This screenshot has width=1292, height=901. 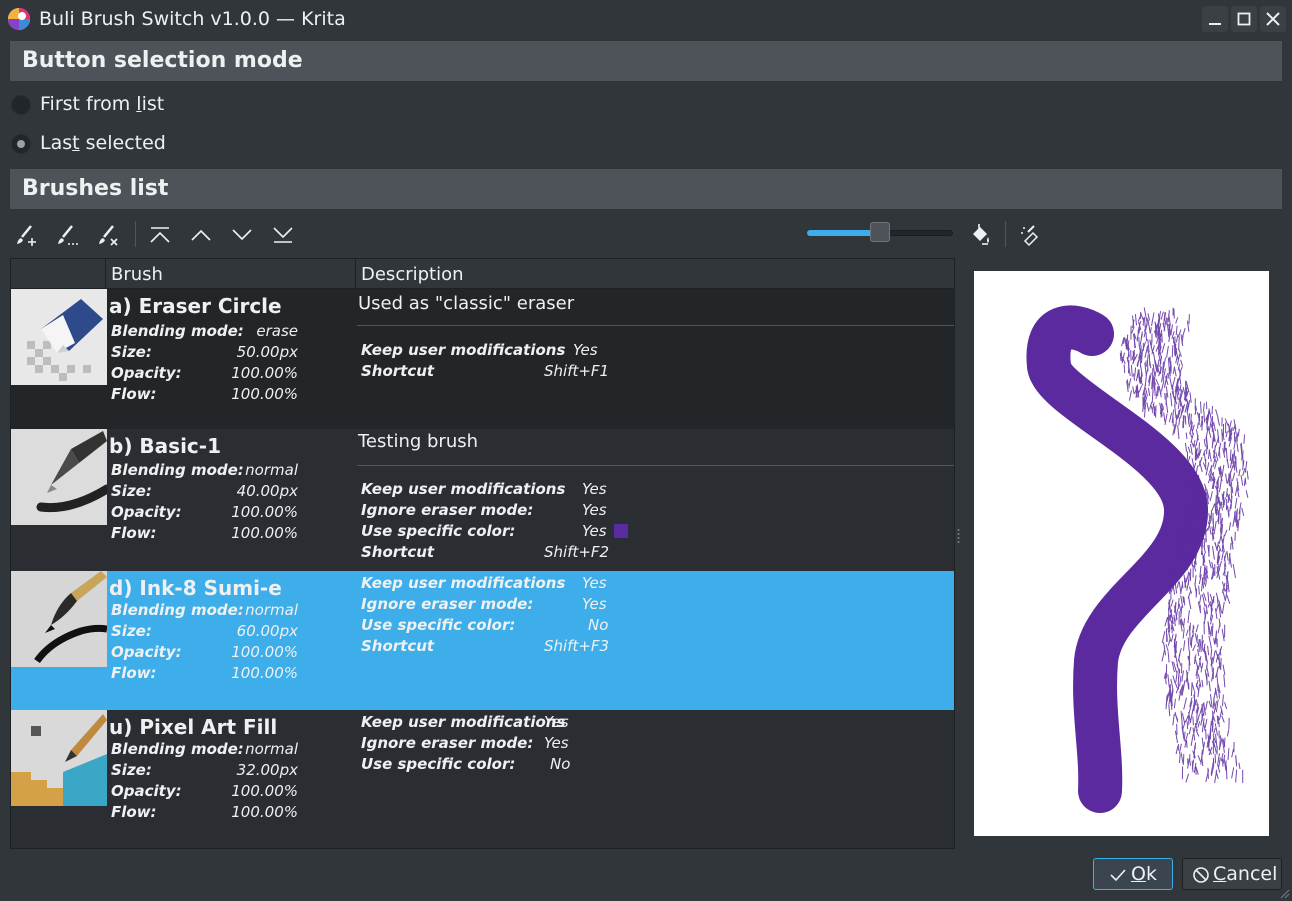 I want to click on flow-value: 100.00%, so click(x=264, y=812).